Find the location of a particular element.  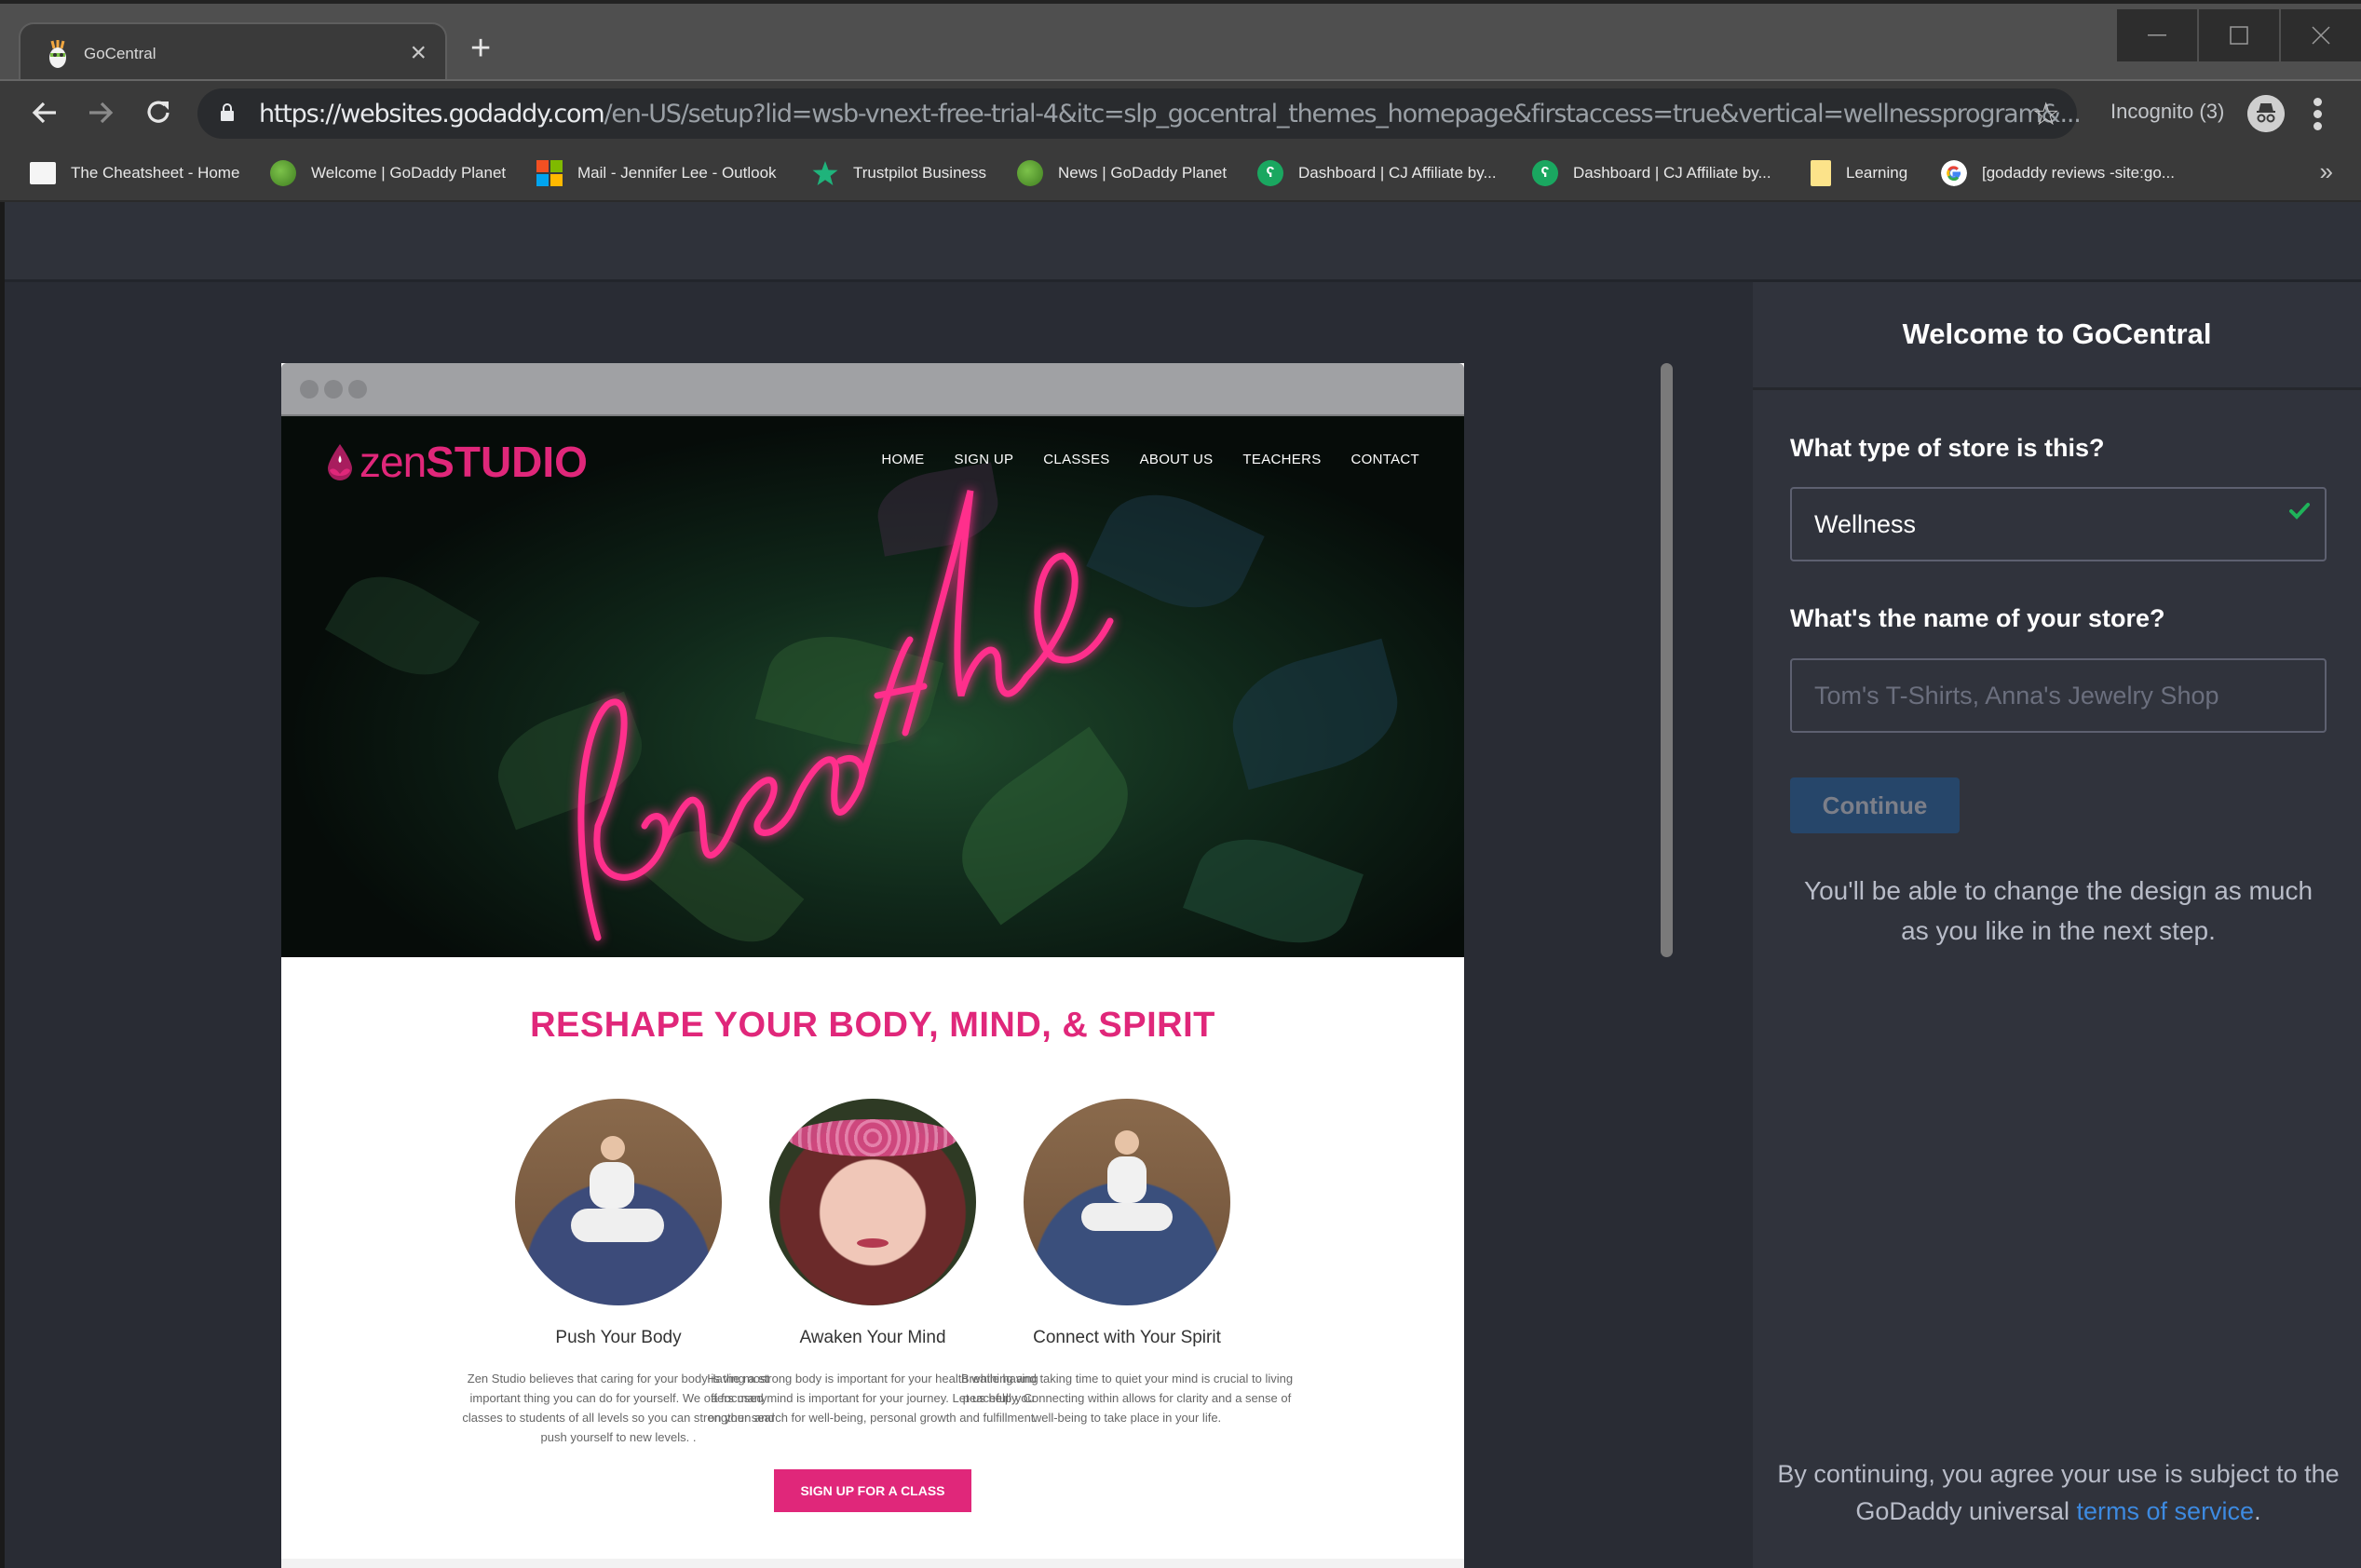

bookmark-item: Learning is located at coordinates (1859, 173).